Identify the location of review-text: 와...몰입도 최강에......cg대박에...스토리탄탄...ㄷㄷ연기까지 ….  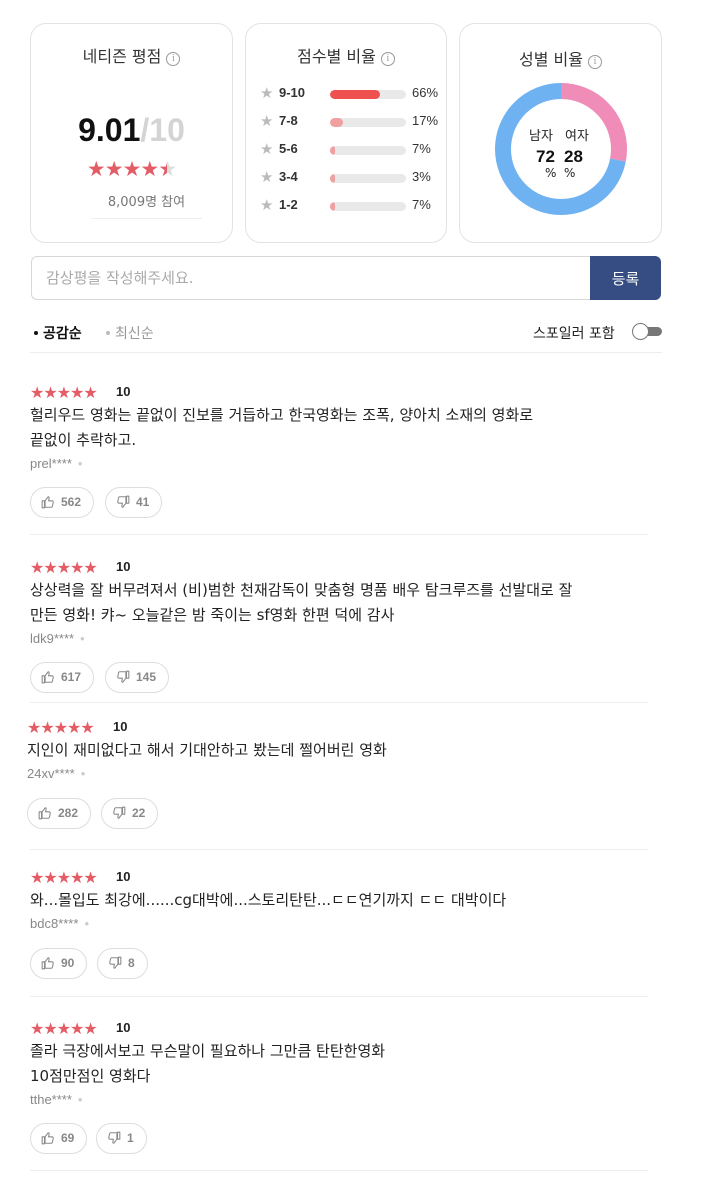
(268, 900).